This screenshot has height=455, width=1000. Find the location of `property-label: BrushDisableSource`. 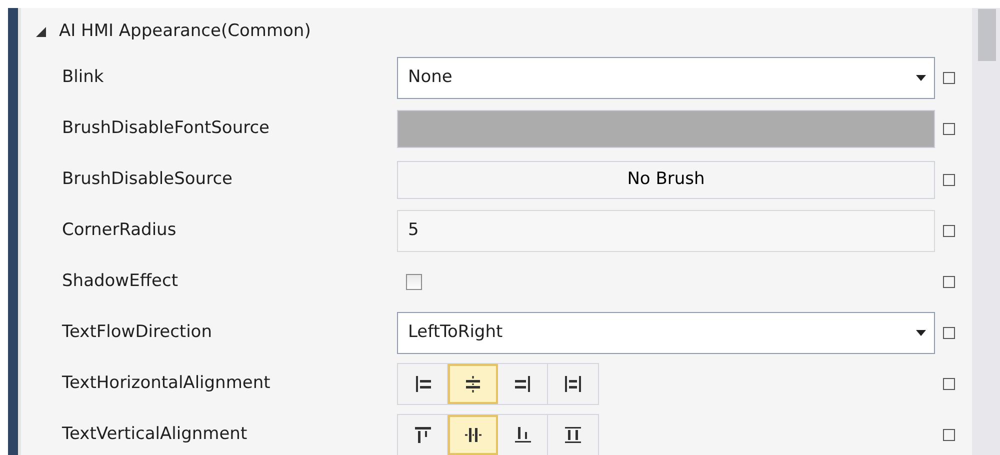

property-label: BrushDisableSource is located at coordinates (147, 179).